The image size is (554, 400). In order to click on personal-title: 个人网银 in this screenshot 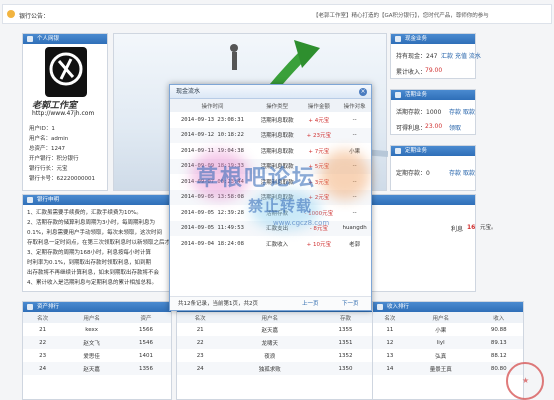, I will do `click(48, 39)`.